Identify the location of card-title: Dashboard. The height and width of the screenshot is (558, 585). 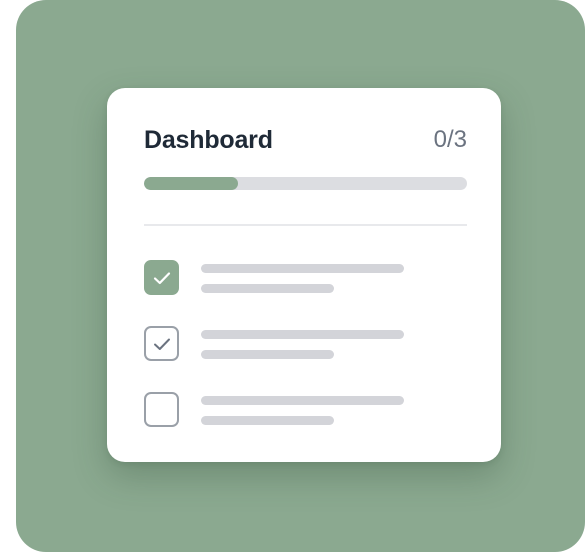
(208, 140).